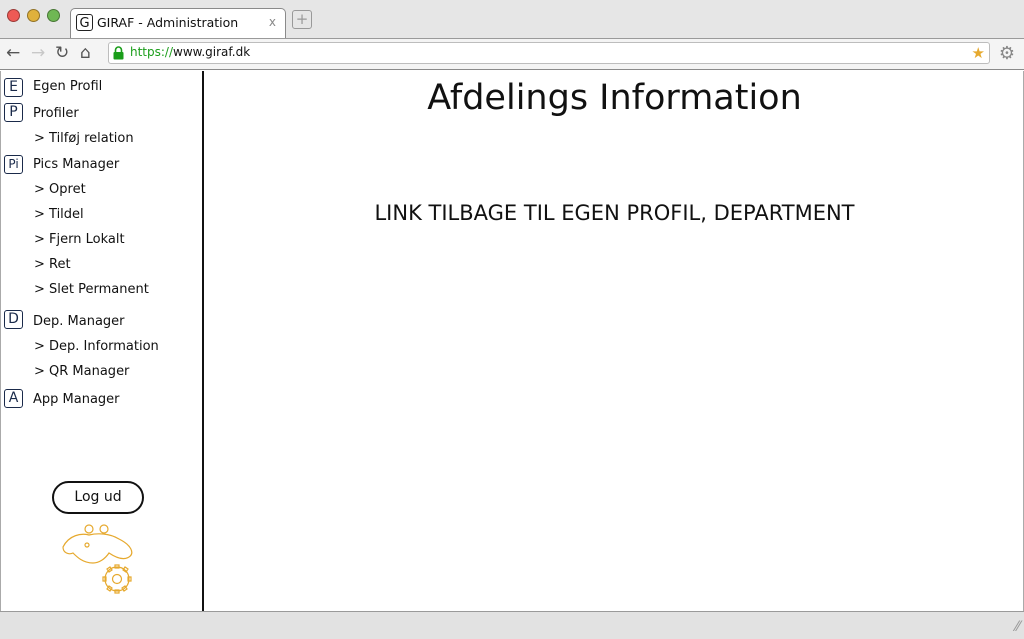 This screenshot has height=639, width=1024. What do you see at coordinates (302, 19) in the screenshot?
I see `new-tab-button: +` at bounding box center [302, 19].